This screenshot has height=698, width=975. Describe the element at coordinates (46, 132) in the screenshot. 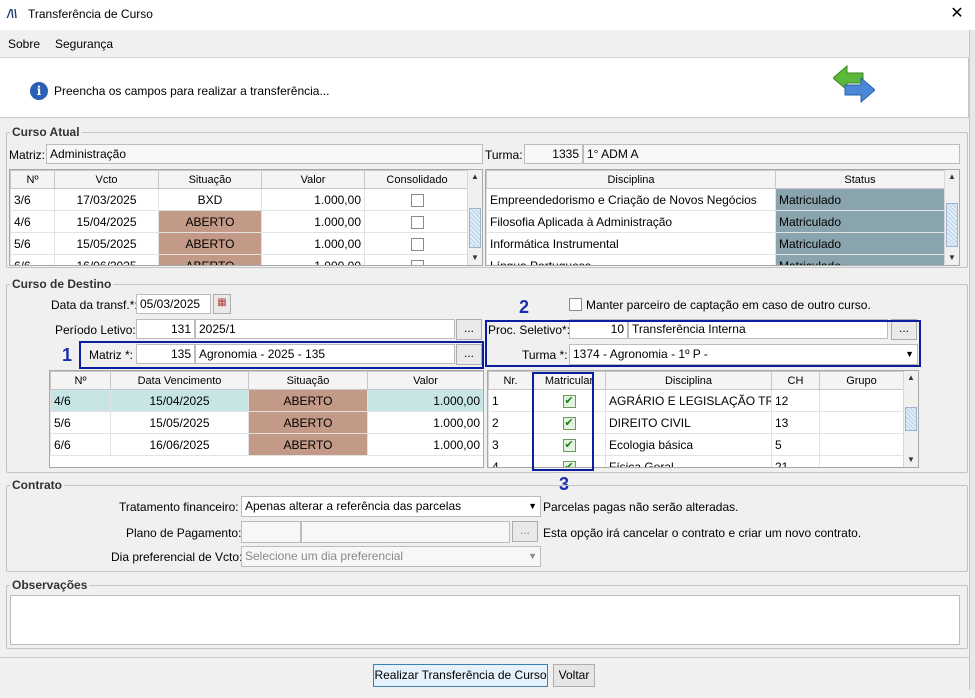

I see `curso-atual-title: Curso Atual` at that location.